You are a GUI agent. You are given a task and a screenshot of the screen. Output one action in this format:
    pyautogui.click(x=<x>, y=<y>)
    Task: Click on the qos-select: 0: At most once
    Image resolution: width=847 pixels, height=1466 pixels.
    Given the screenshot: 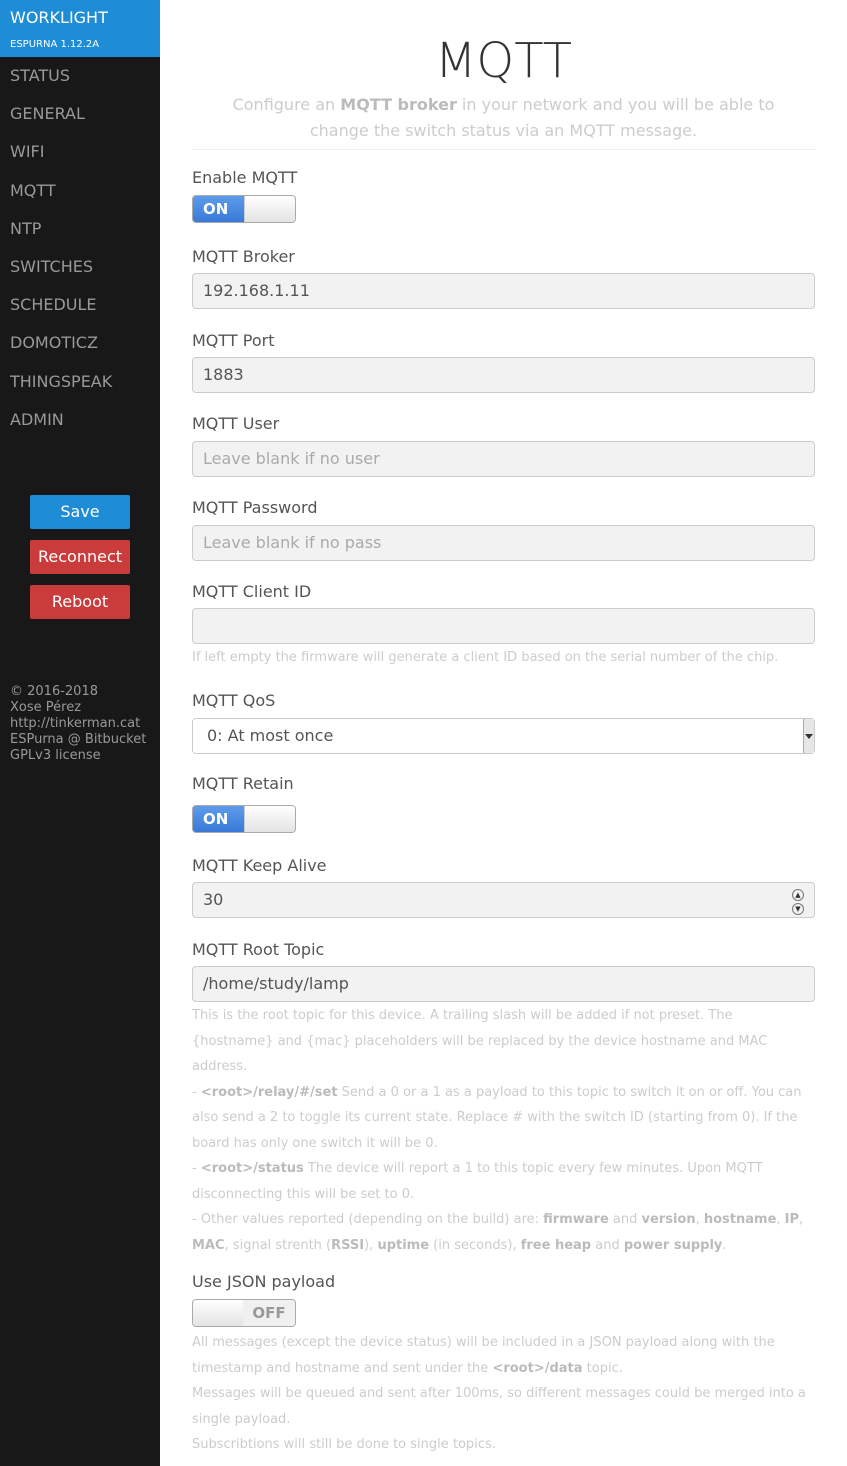 What is the action you would take?
    pyautogui.click(x=503, y=736)
    